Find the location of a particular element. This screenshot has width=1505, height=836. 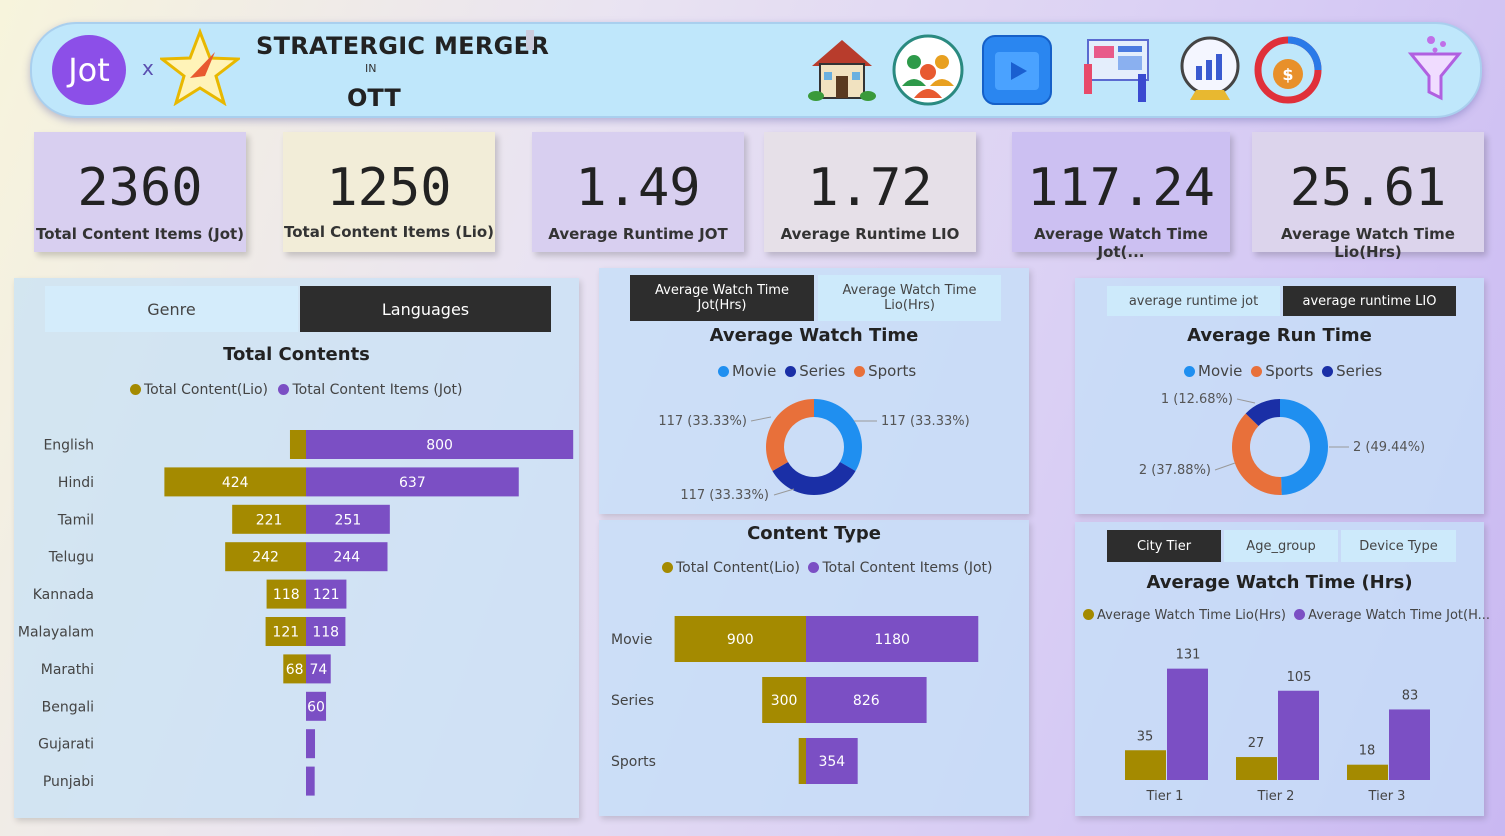

category-label: Series is located at coordinates (632, 701).